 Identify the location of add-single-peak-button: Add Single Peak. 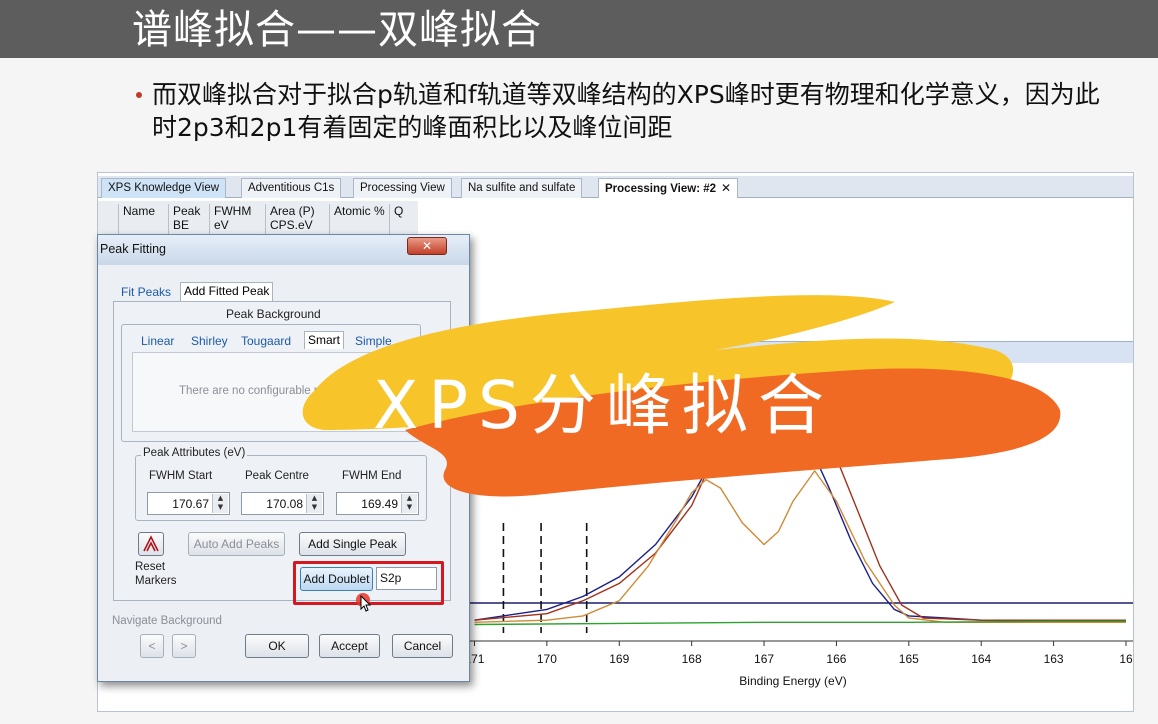
(352, 544).